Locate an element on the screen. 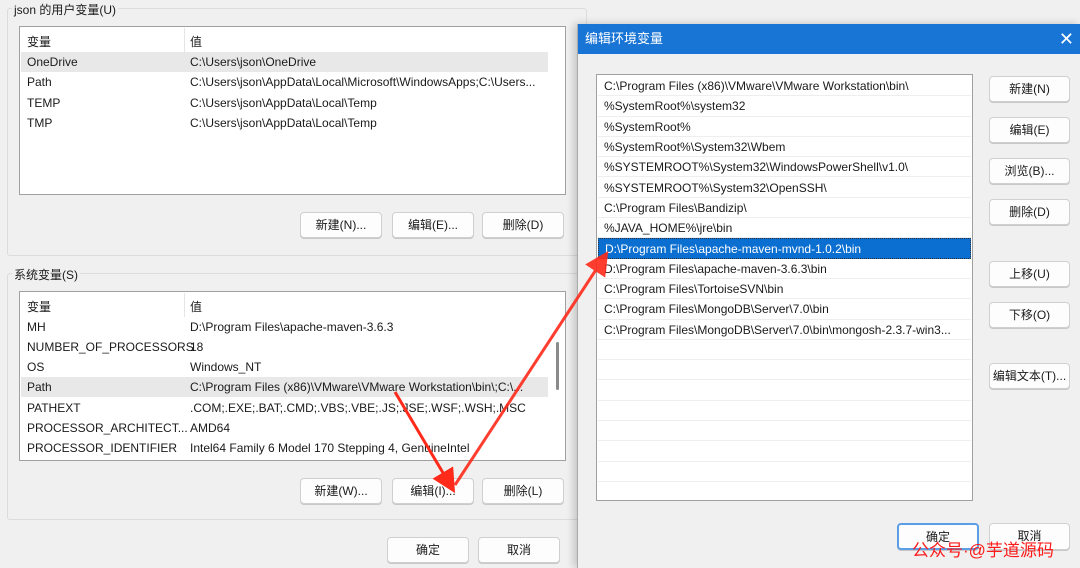 This screenshot has width=1080, height=568. arrow-to-edit-button is located at coordinates (424, 442).